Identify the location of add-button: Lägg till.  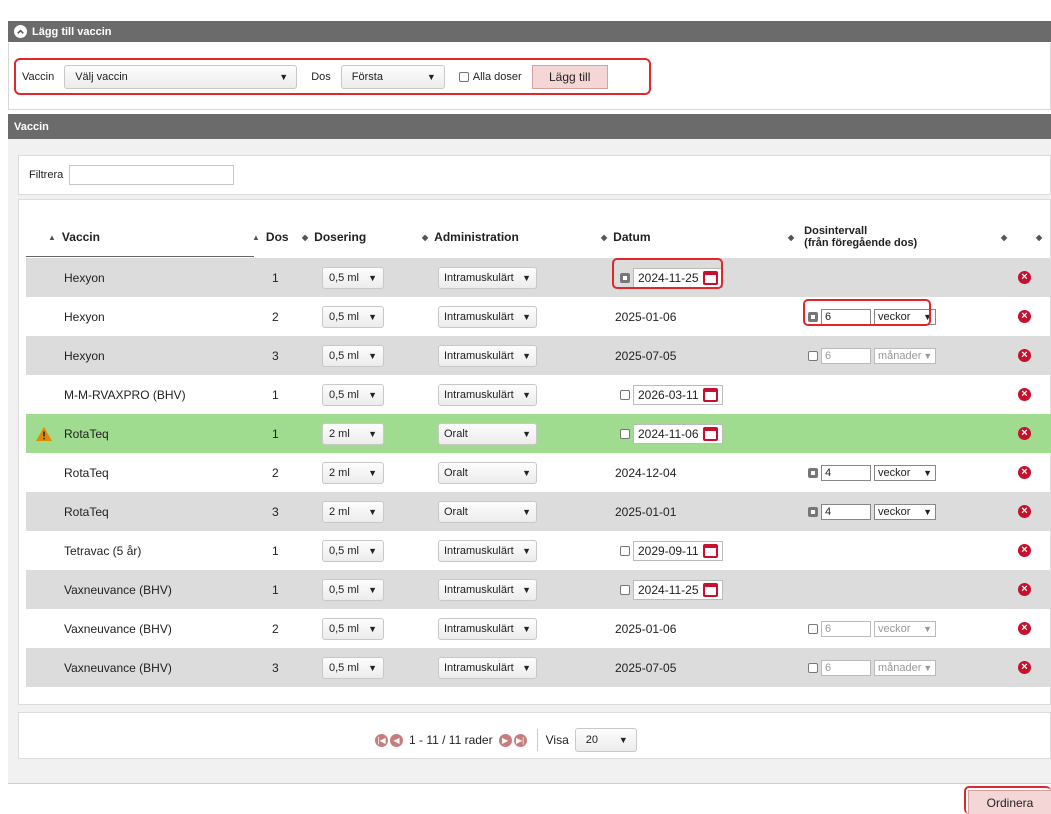
(569, 76).